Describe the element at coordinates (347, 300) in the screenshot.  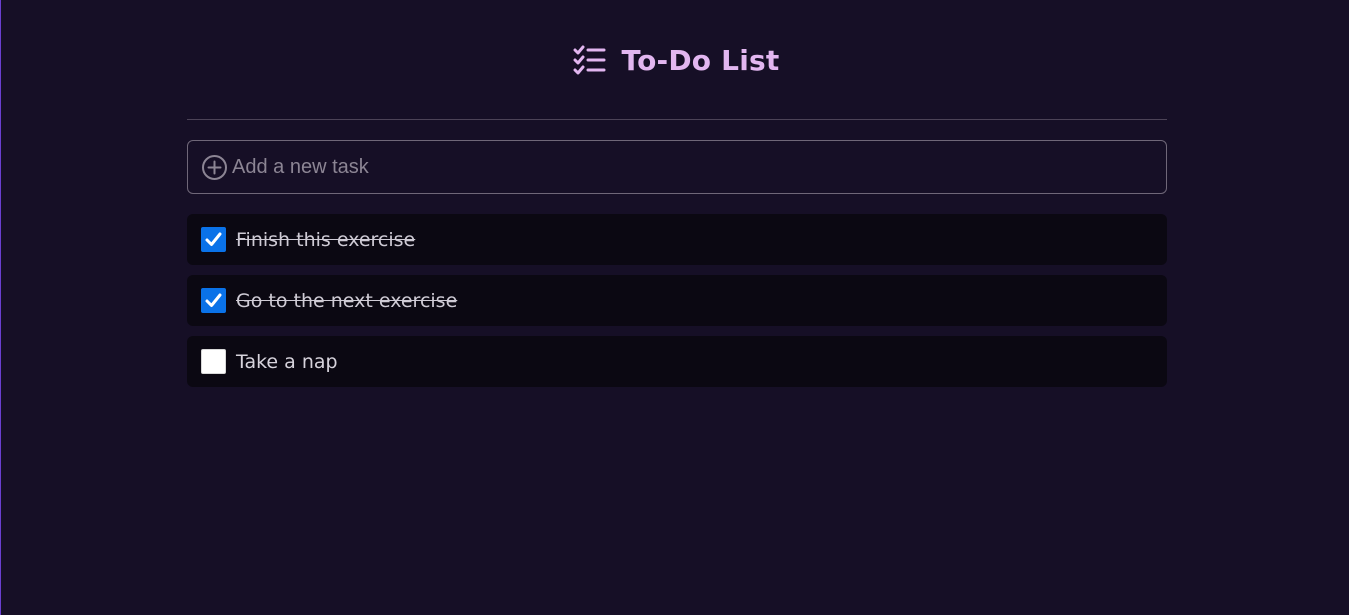
I see `task-label: Go to the next exercise` at that location.